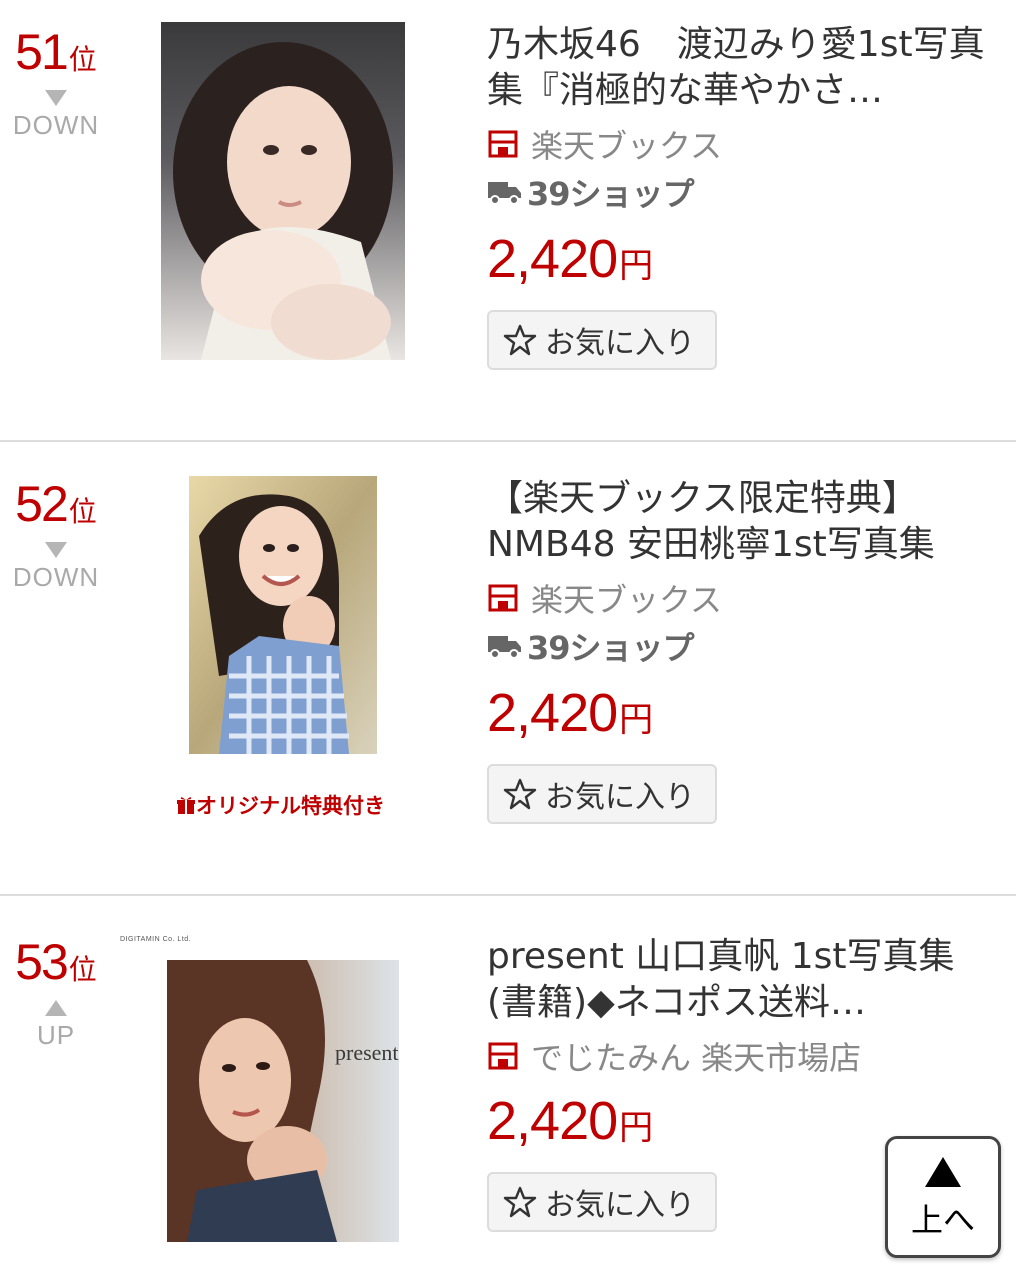 The image size is (1016, 1280). I want to click on badge-label: オリジナル特典付き, so click(290, 806).